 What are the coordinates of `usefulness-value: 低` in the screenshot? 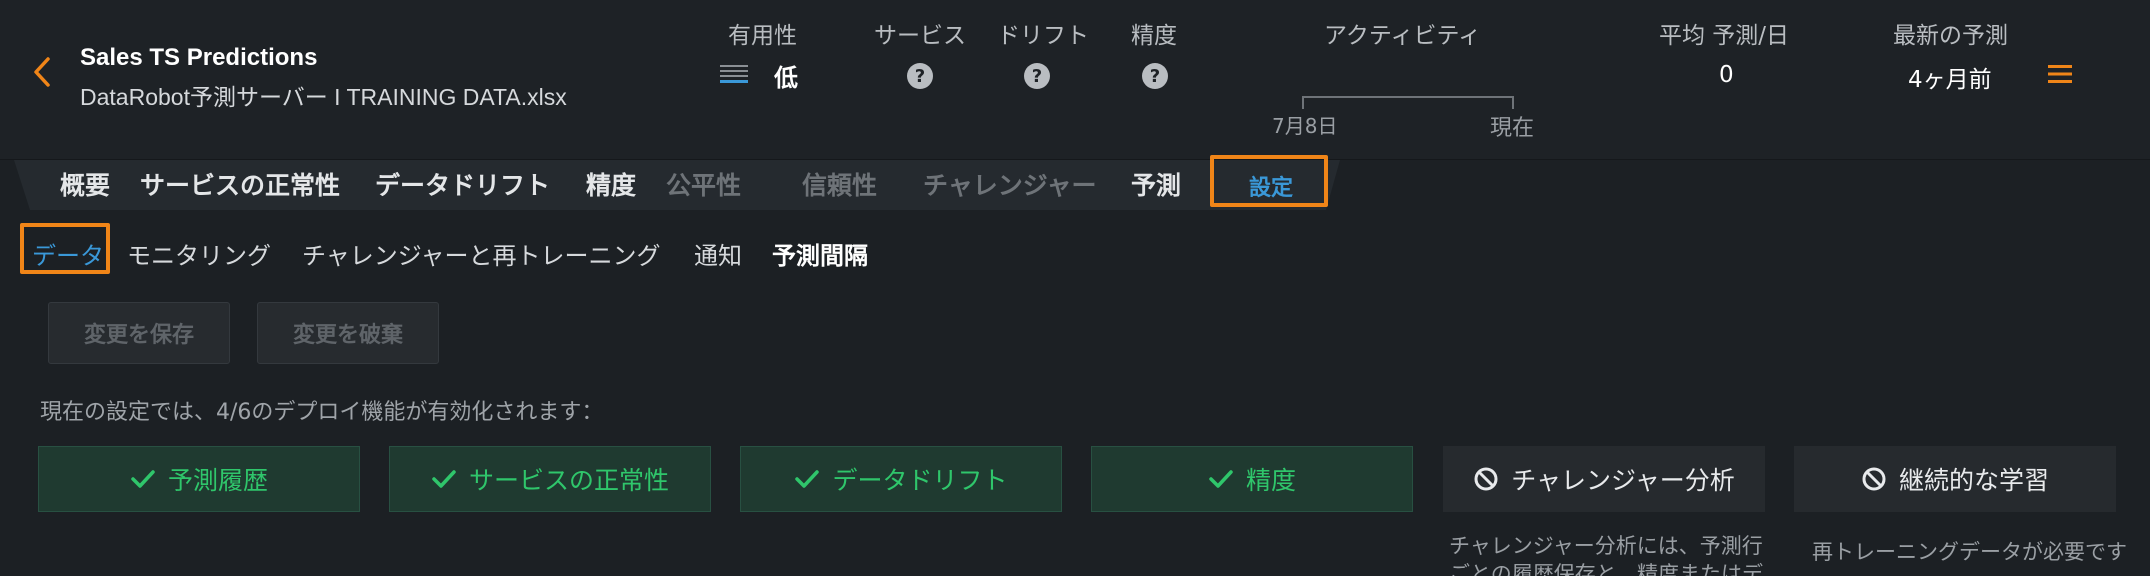 It's located at (786, 78).